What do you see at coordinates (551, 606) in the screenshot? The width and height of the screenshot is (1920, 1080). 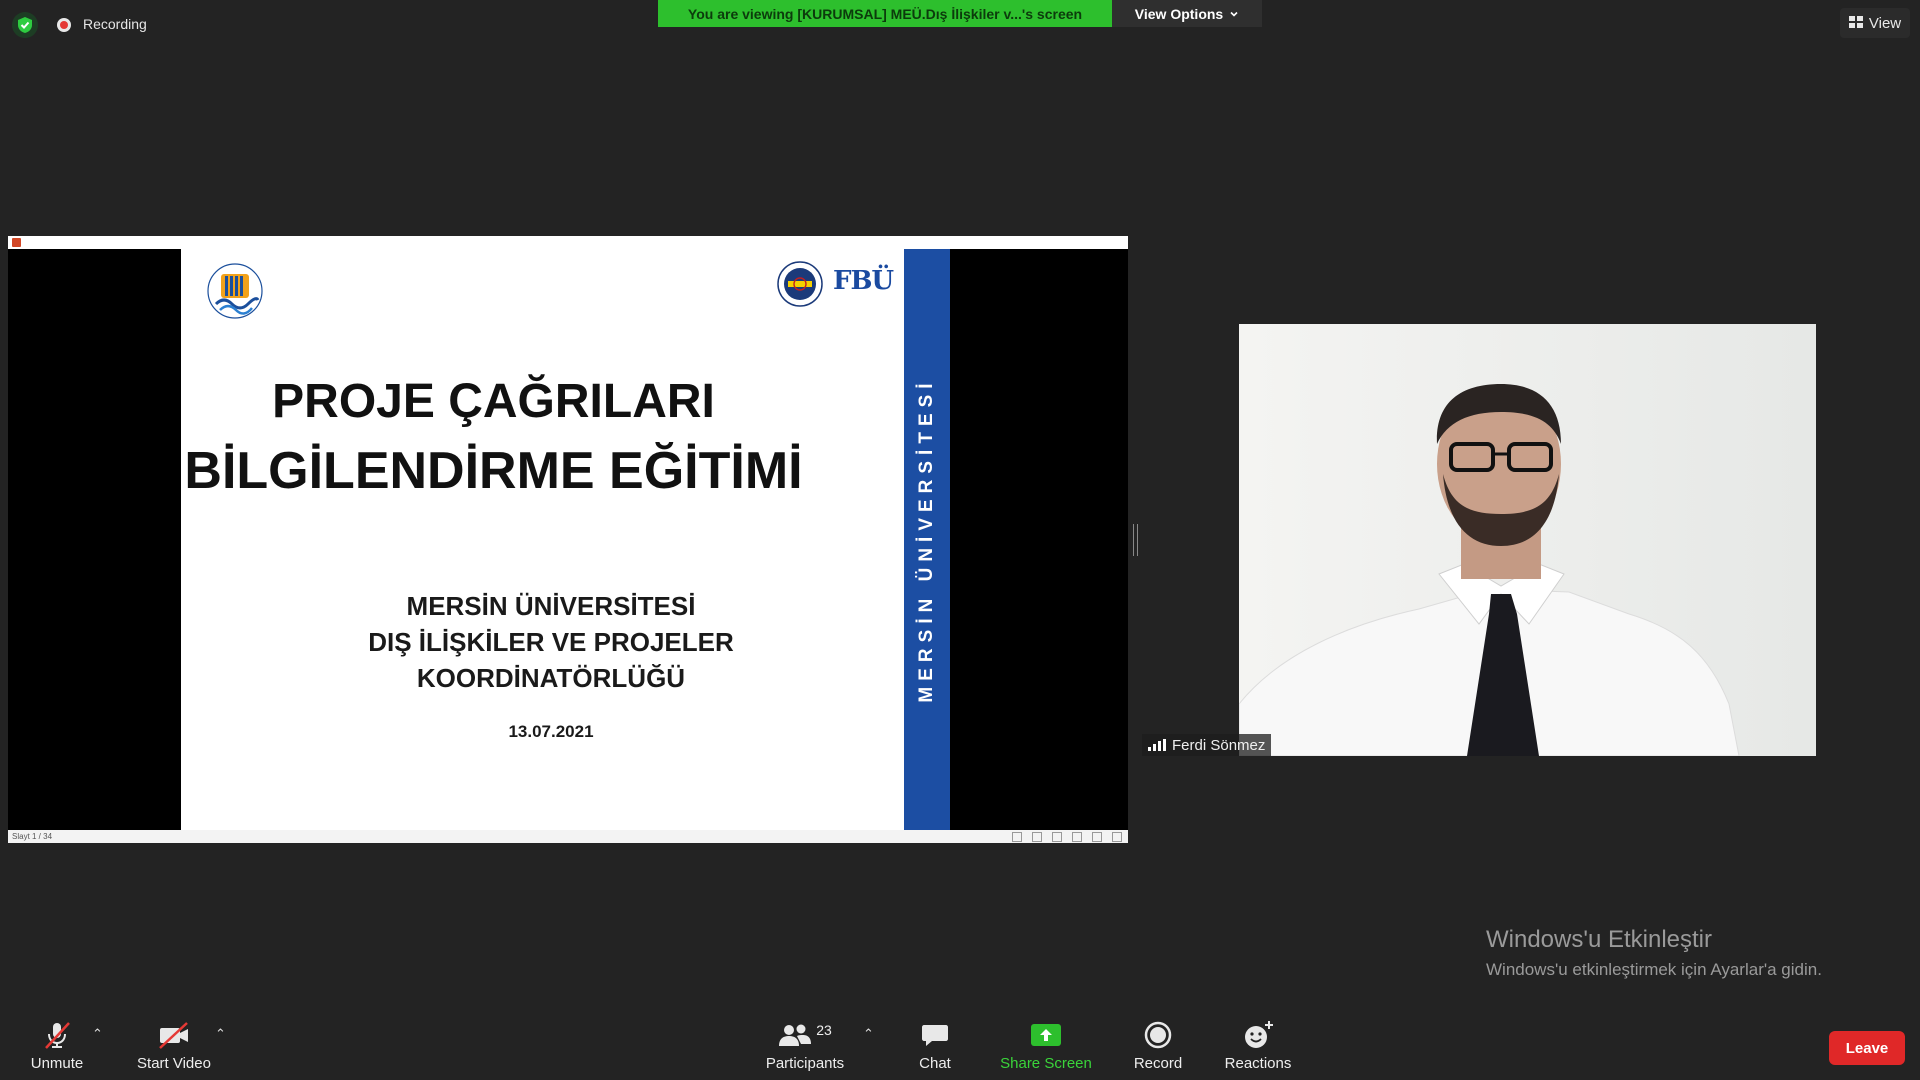 I see `slide-subtitle-line1: MERSİN ÜNİVERSİTESİ` at bounding box center [551, 606].